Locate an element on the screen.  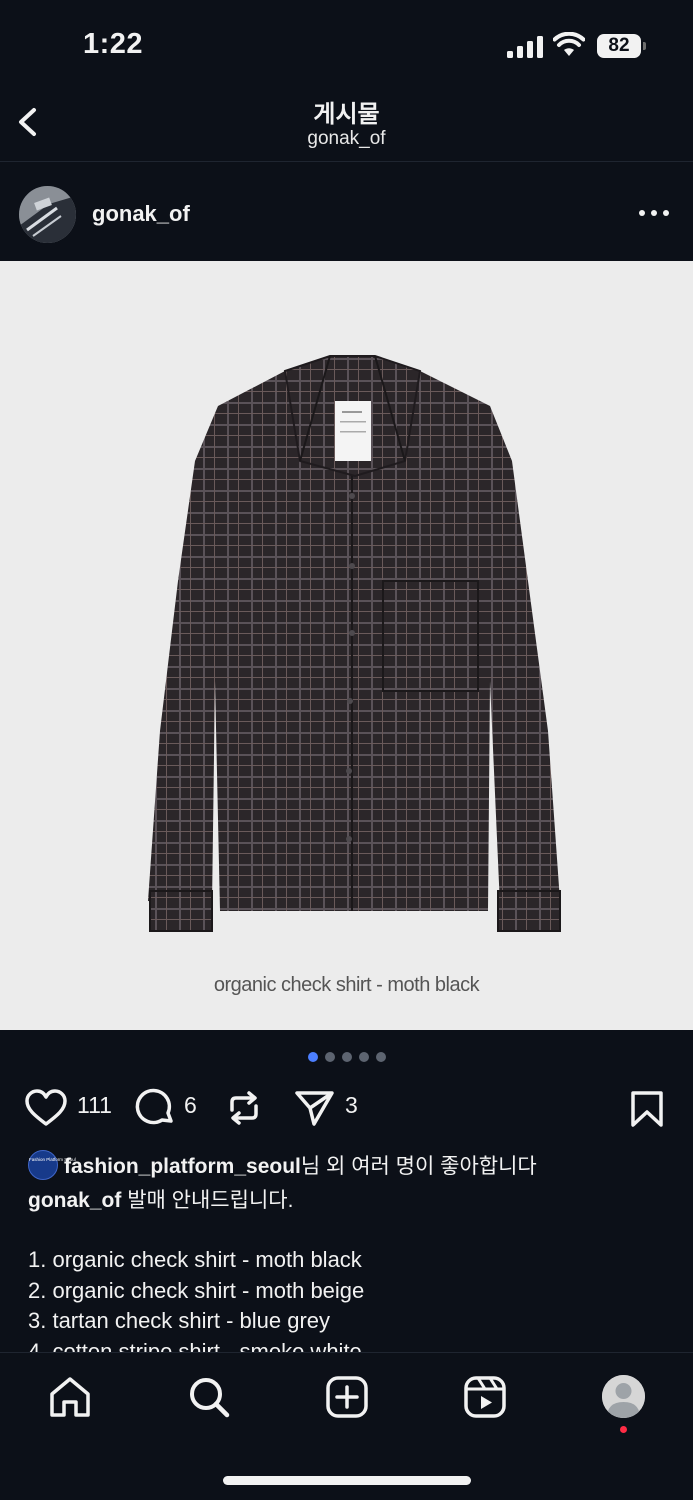
share-action: 3 is located at coordinates (329, 1106).